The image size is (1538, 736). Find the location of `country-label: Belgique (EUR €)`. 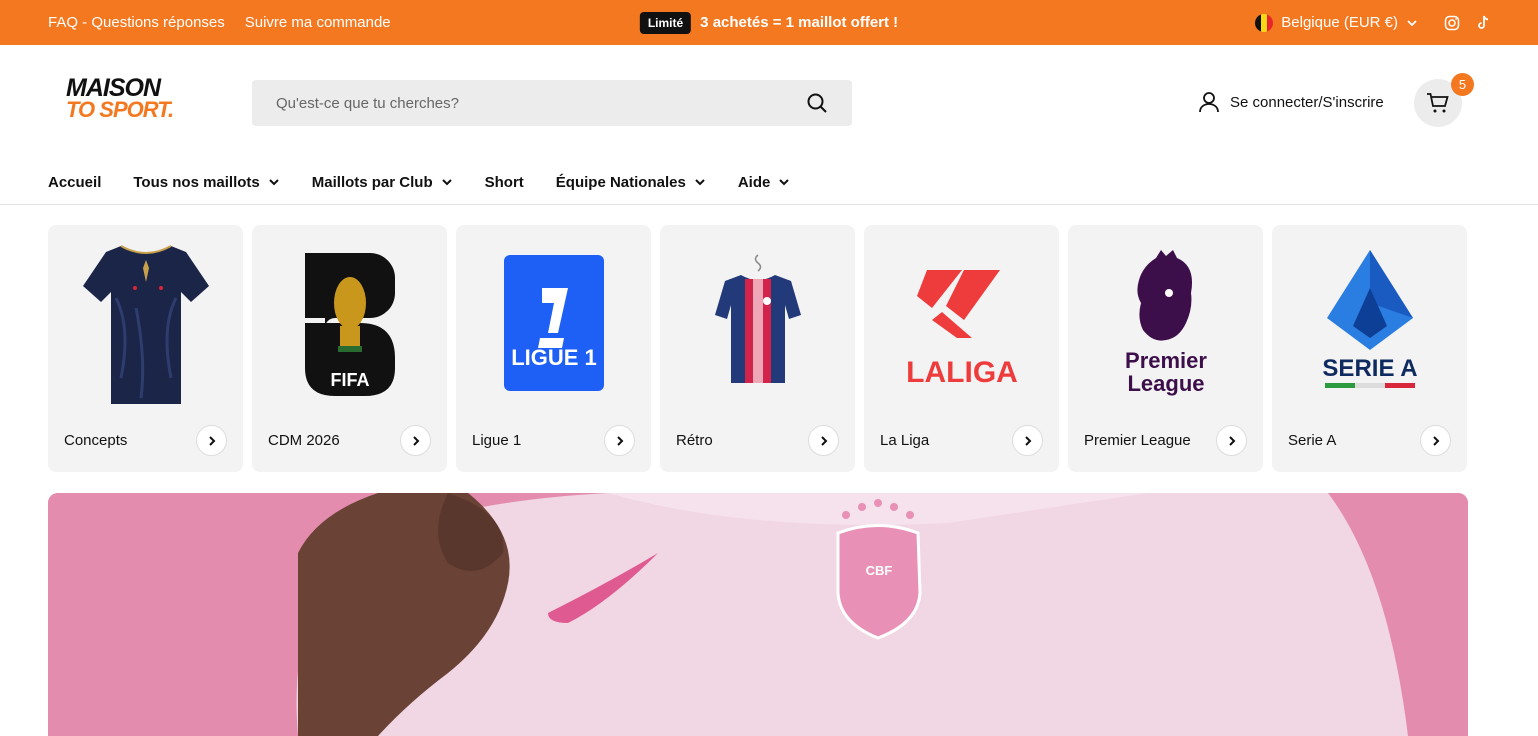

country-label: Belgique (EUR €) is located at coordinates (1339, 22).